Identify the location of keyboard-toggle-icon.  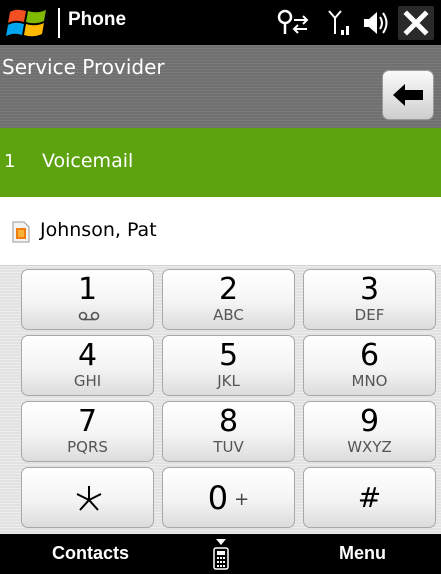
(221, 554).